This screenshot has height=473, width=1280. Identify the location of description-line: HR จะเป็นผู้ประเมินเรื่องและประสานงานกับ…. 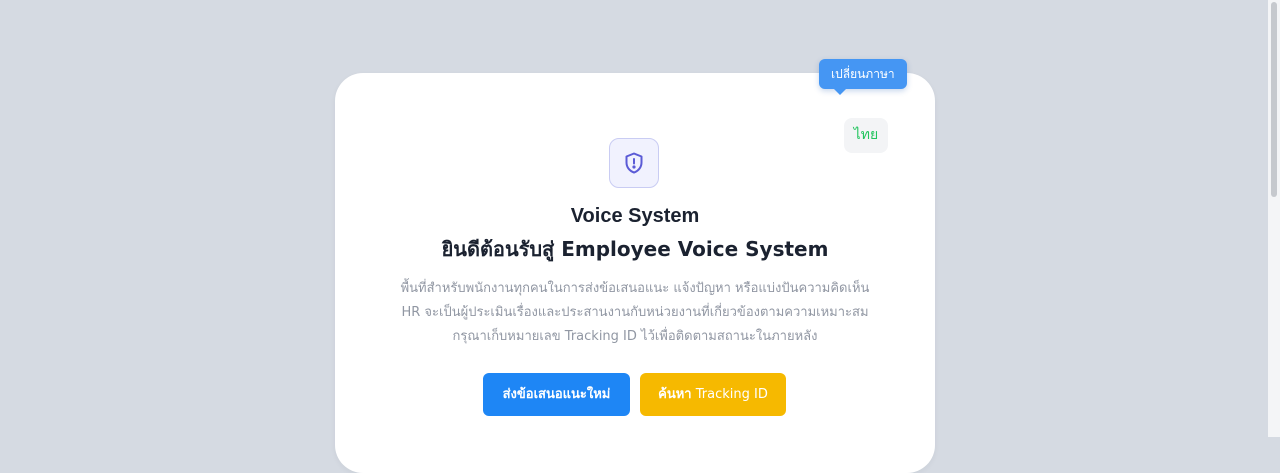
(635, 312).